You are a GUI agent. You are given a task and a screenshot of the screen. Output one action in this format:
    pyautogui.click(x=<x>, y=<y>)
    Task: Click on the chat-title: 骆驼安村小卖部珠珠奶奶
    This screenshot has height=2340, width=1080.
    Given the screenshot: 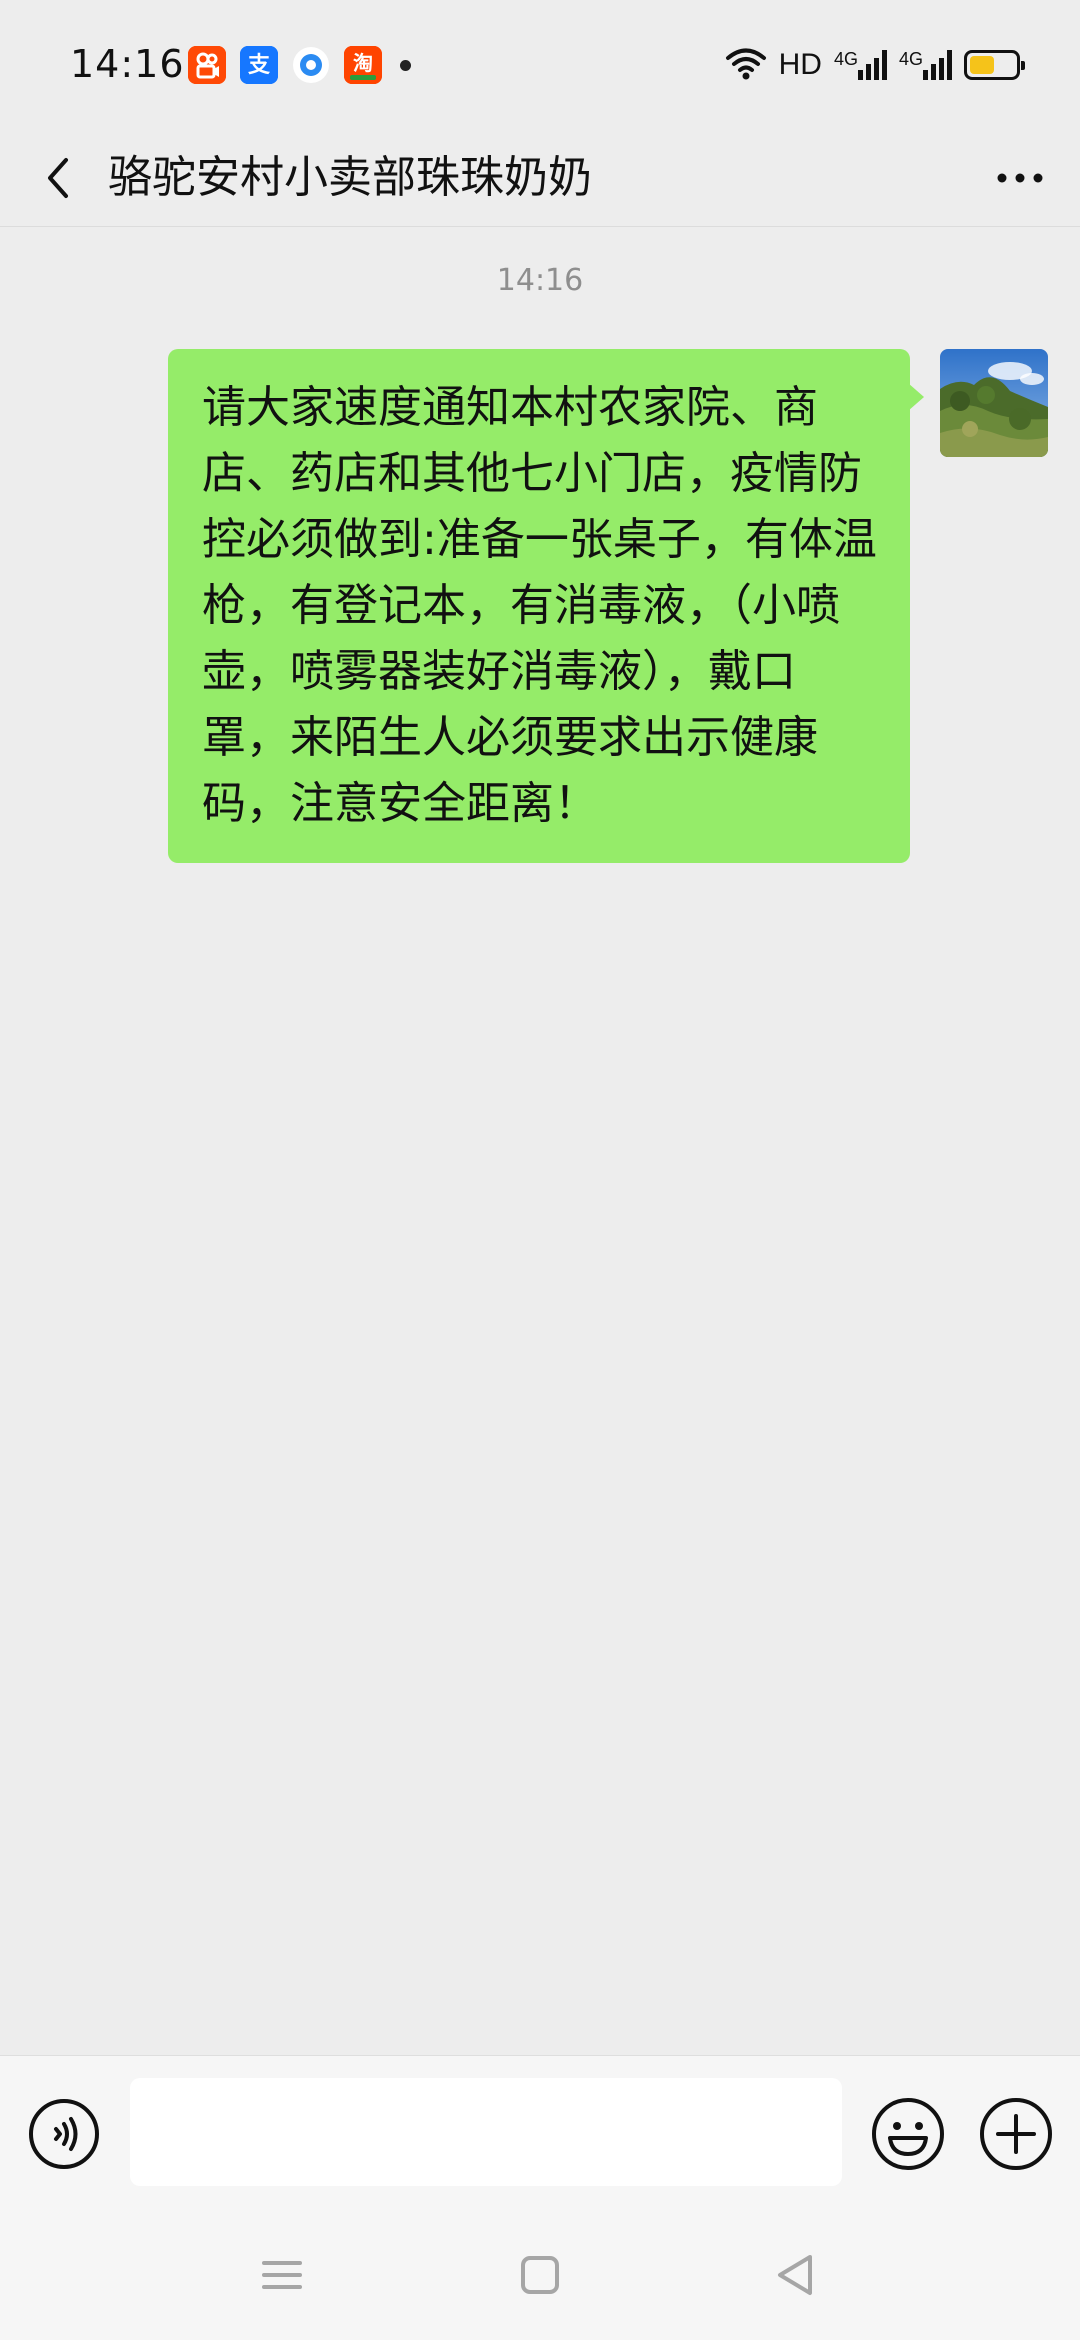 What is the action you would take?
    pyautogui.click(x=350, y=177)
    